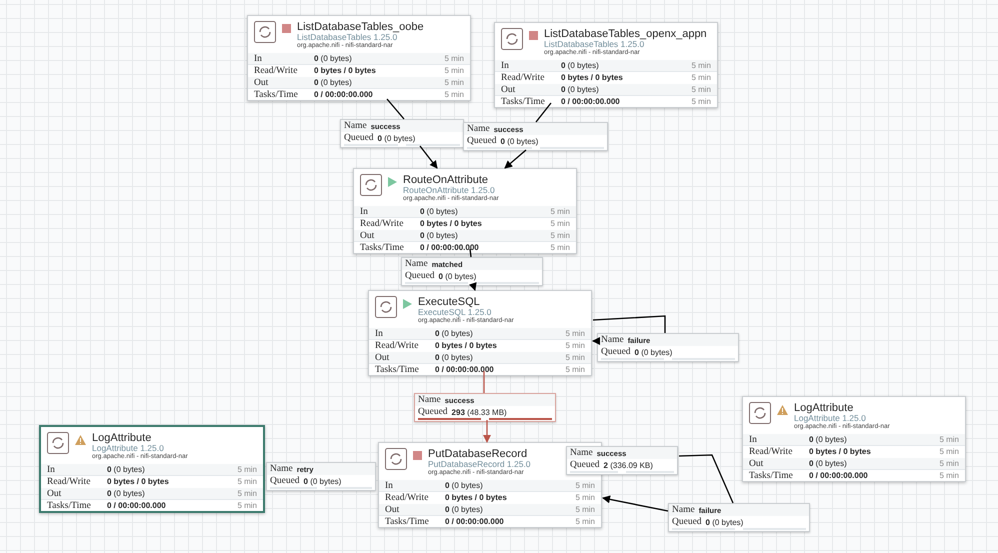 This screenshot has height=553, width=998. Describe the element at coordinates (479, 412) in the screenshot. I see `queued-value: 293 (48.33 MB)` at that location.